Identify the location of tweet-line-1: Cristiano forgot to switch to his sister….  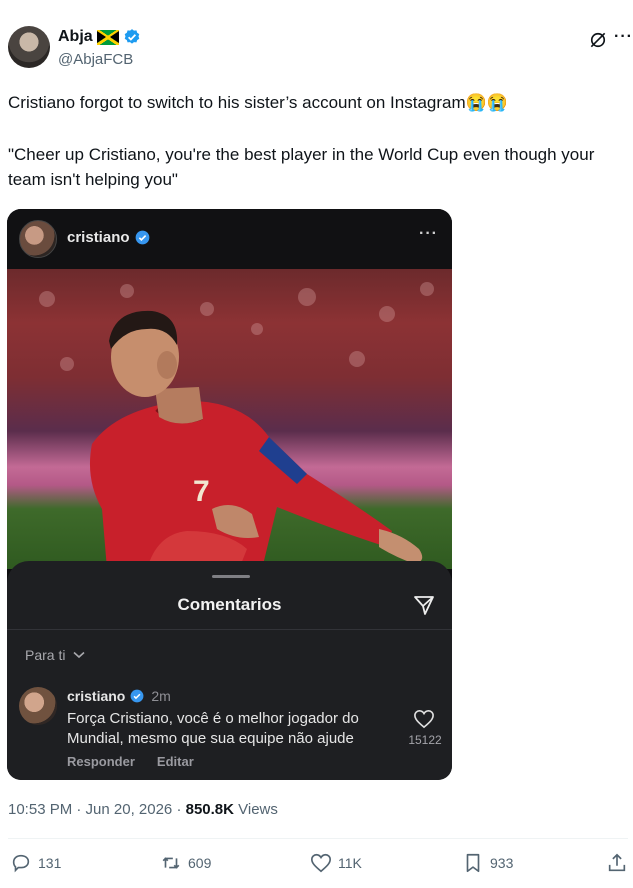
(258, 102).